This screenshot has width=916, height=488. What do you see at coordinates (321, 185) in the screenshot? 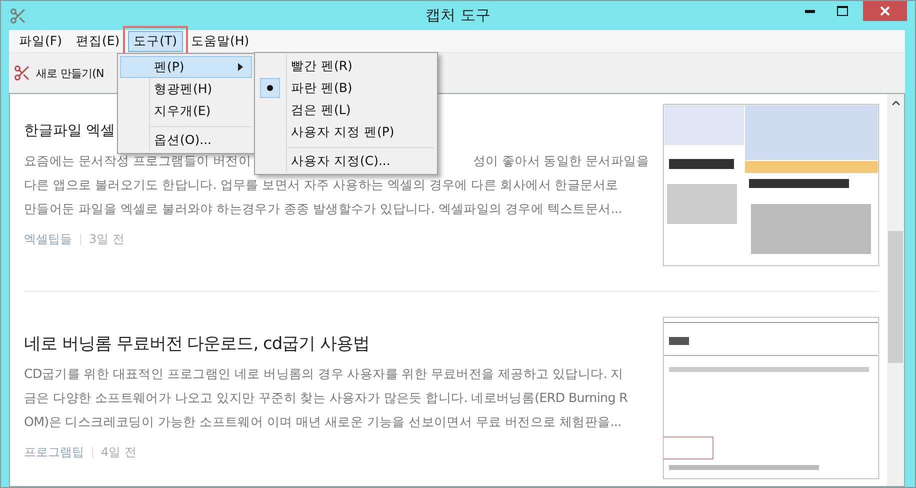
I see `post-excerpt: 다른 앱으로 불러오기도 한답니다. 업무를 보면서 자주 사용하는 엑셀의 경우에 다른 회사에서 한글문서로` at bounding box center [321, 185].